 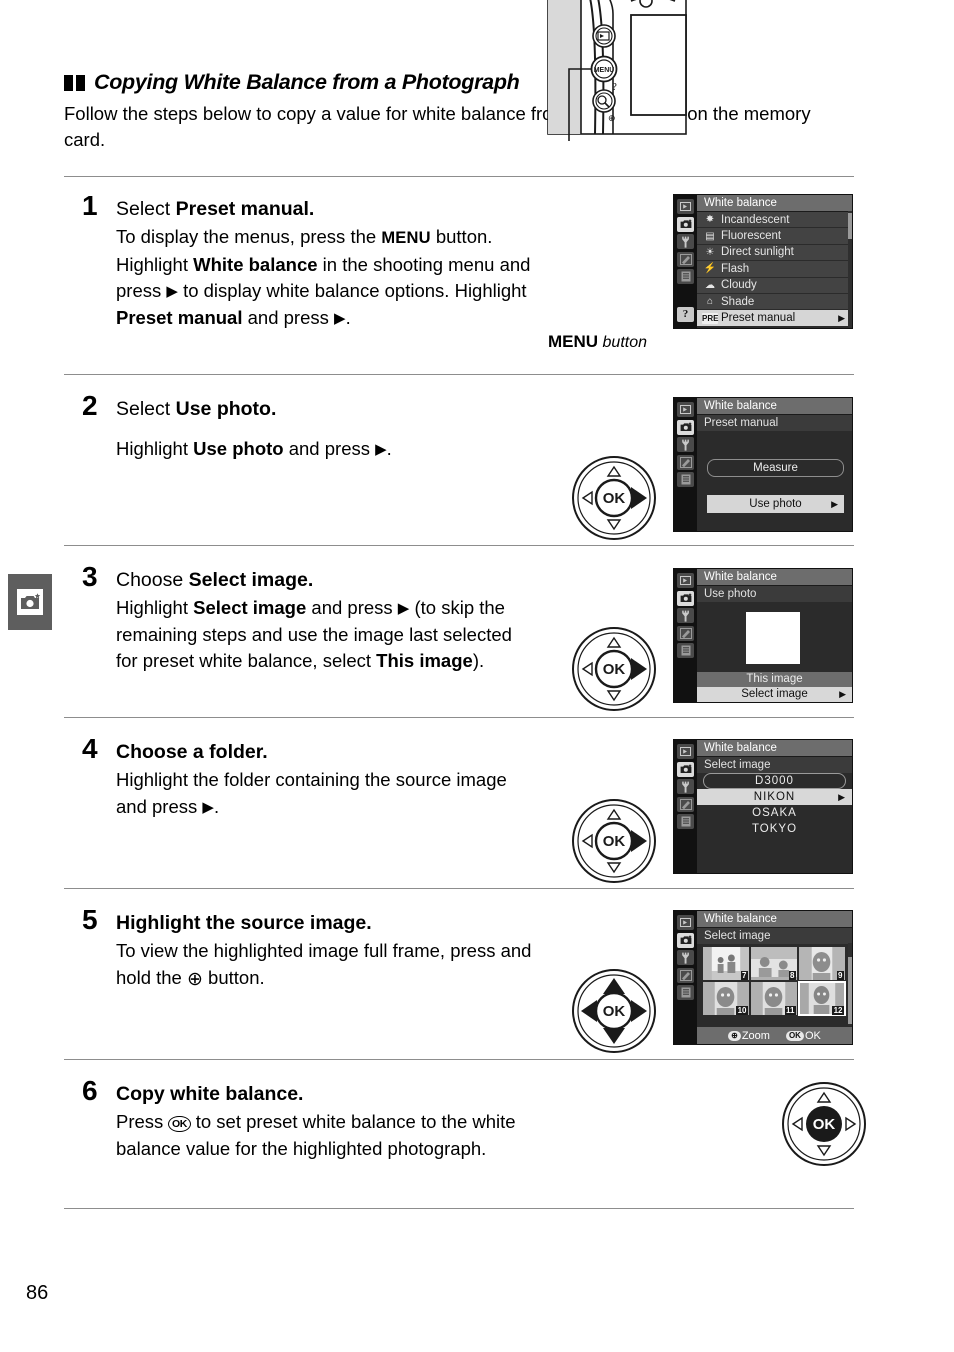 What do you see at coordinates (838, 1010) in the screenshot?
I see `thumbnail-number: 12` at bounding box center [838, 1010].